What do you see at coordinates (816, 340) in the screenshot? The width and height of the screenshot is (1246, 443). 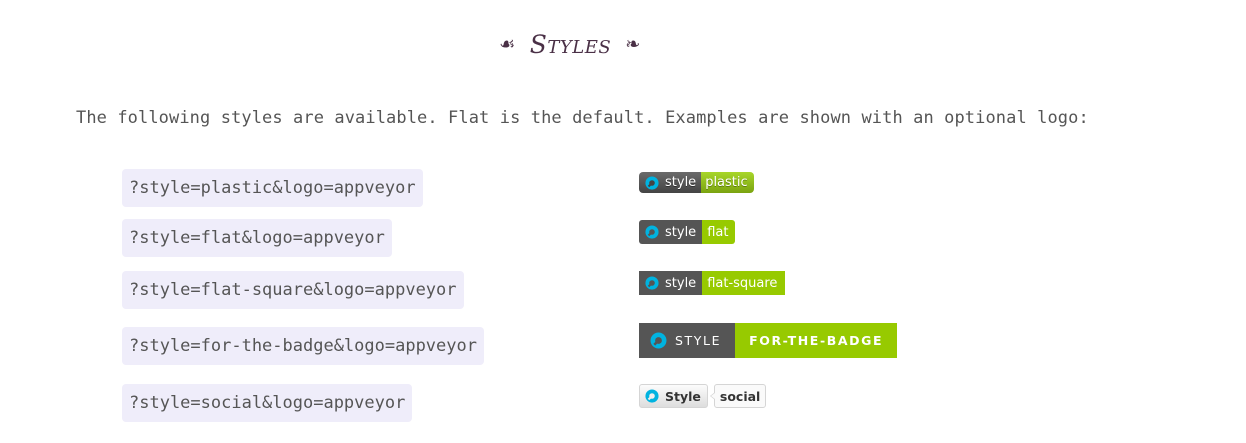 I see `badge-message: FOR-THE-BADGE` at bounding box center [816, 340].